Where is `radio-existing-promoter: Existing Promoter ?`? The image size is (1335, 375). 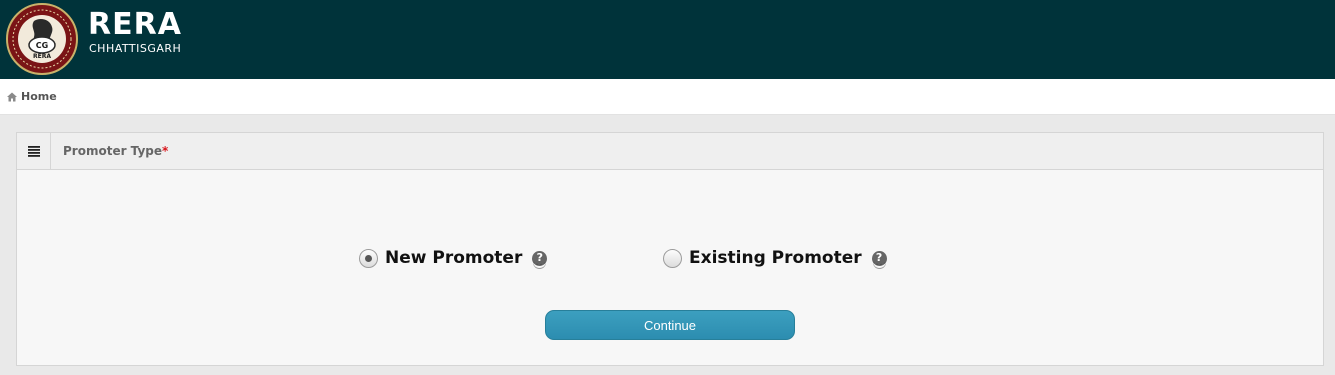 radio-existing-promoter: Existing Promoter ? is located at coordinates (775, 258).